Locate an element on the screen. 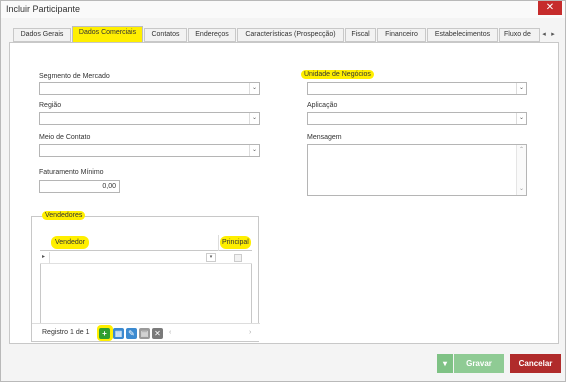 Image resolution: width=566 pixels, height=382 pixels. principal-checkbox is located at coordinates (238, 258).